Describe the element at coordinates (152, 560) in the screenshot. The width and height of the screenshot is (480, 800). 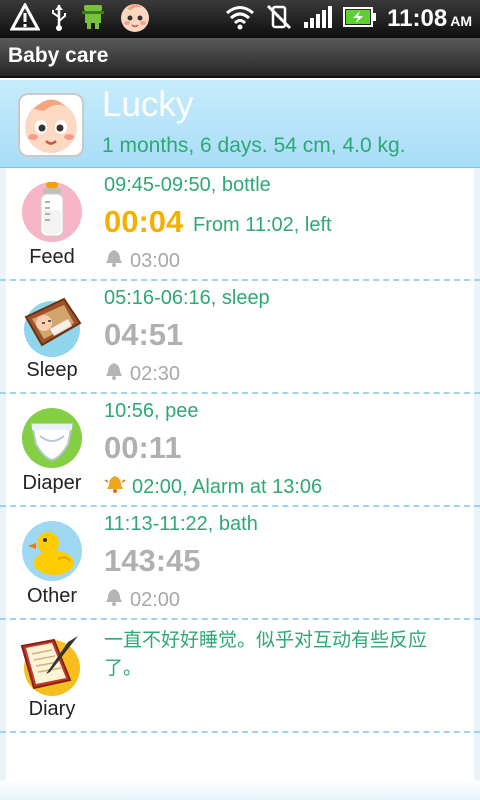
I see `elapsed-timer: 143:45` at that location.